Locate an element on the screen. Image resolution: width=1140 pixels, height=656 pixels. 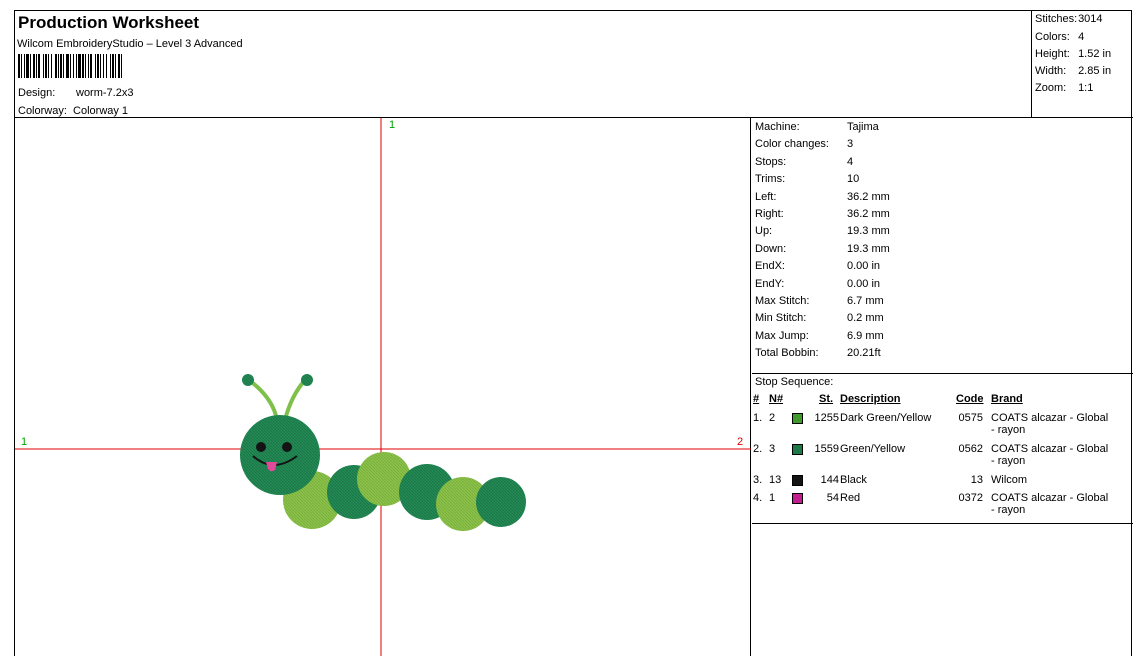
machine-info-value: 0.00 in is located at coordinates (864, 266).